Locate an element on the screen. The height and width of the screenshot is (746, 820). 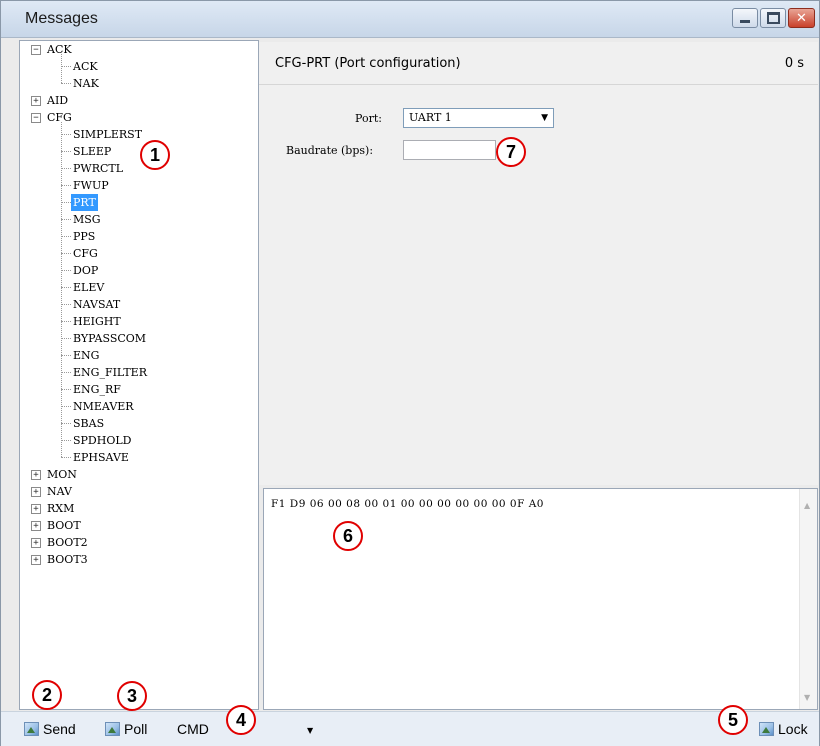
tree-group-label: BOOT3 is located at coordinates (67, 559).